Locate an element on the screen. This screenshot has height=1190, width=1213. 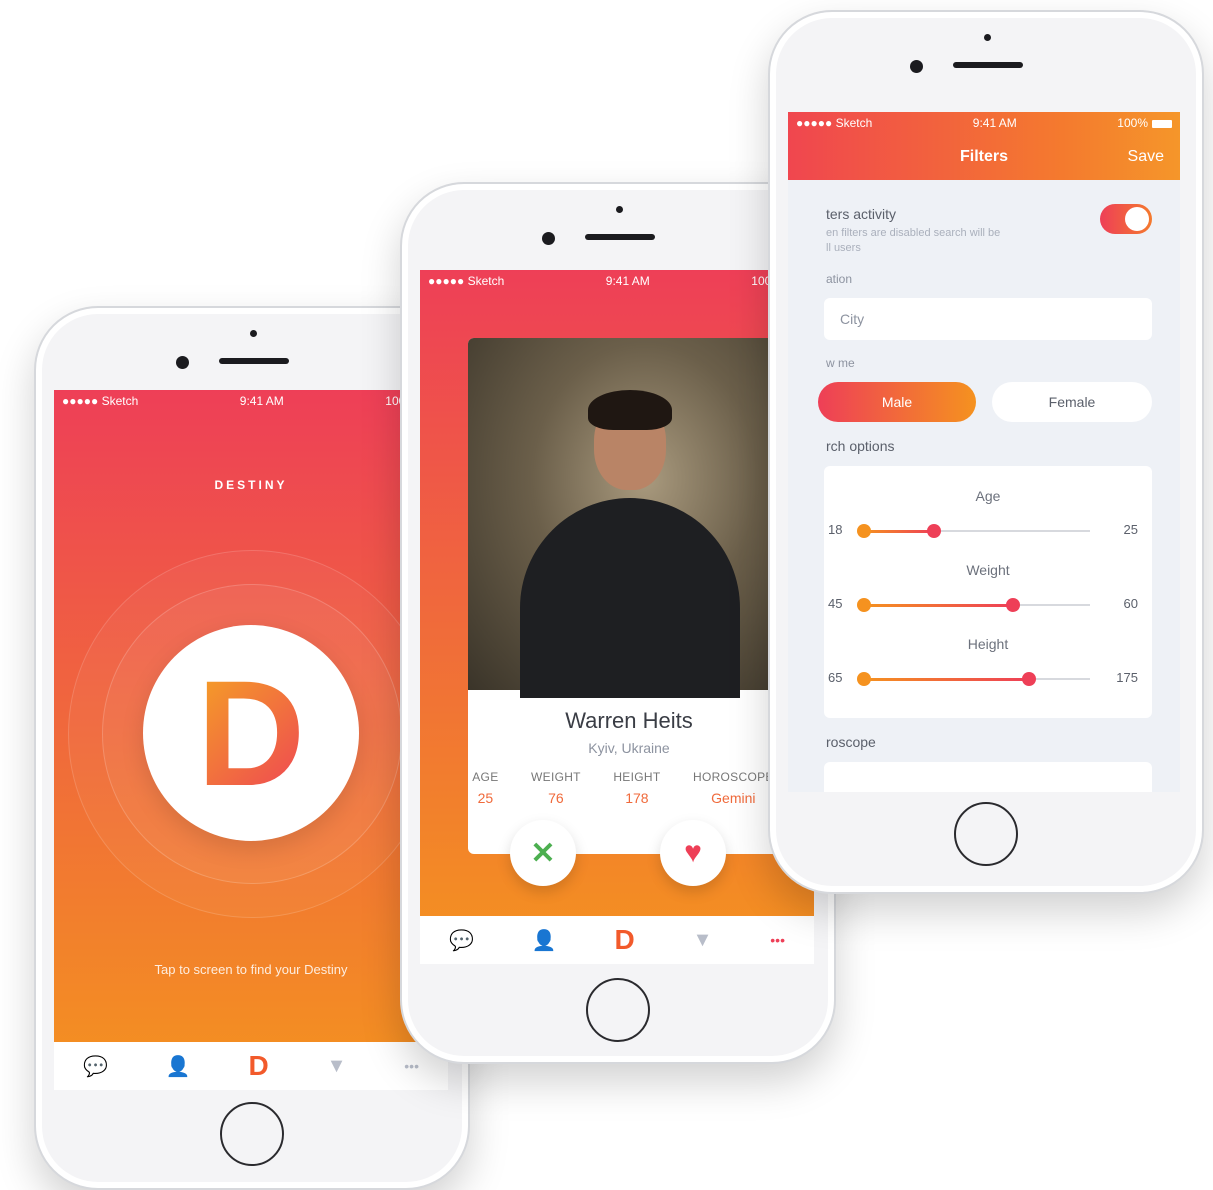
gender-male-label: Male is located at coordinates (897, 402).